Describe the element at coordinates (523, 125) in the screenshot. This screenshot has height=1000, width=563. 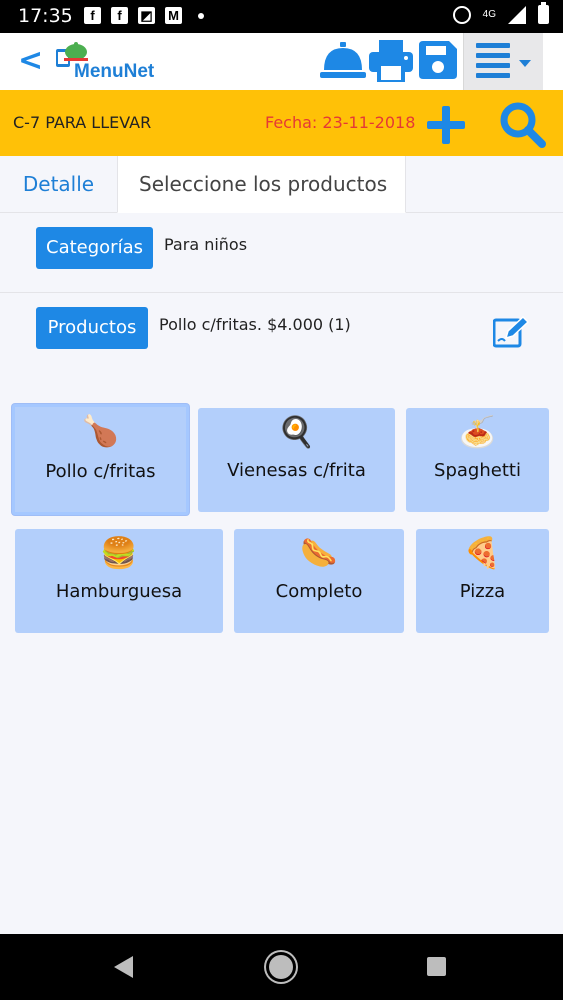
I see `search-icon` at that location.